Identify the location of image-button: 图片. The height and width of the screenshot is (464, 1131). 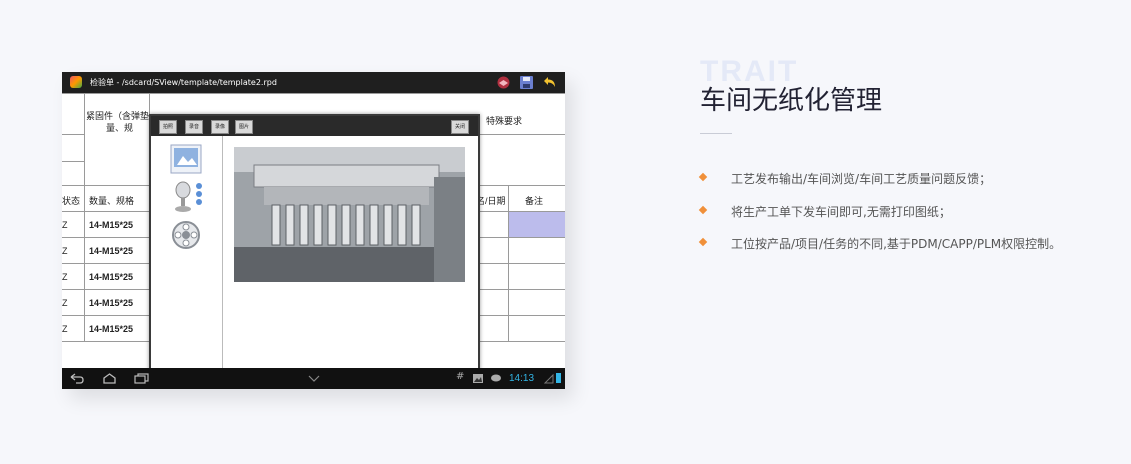
(244, 127).